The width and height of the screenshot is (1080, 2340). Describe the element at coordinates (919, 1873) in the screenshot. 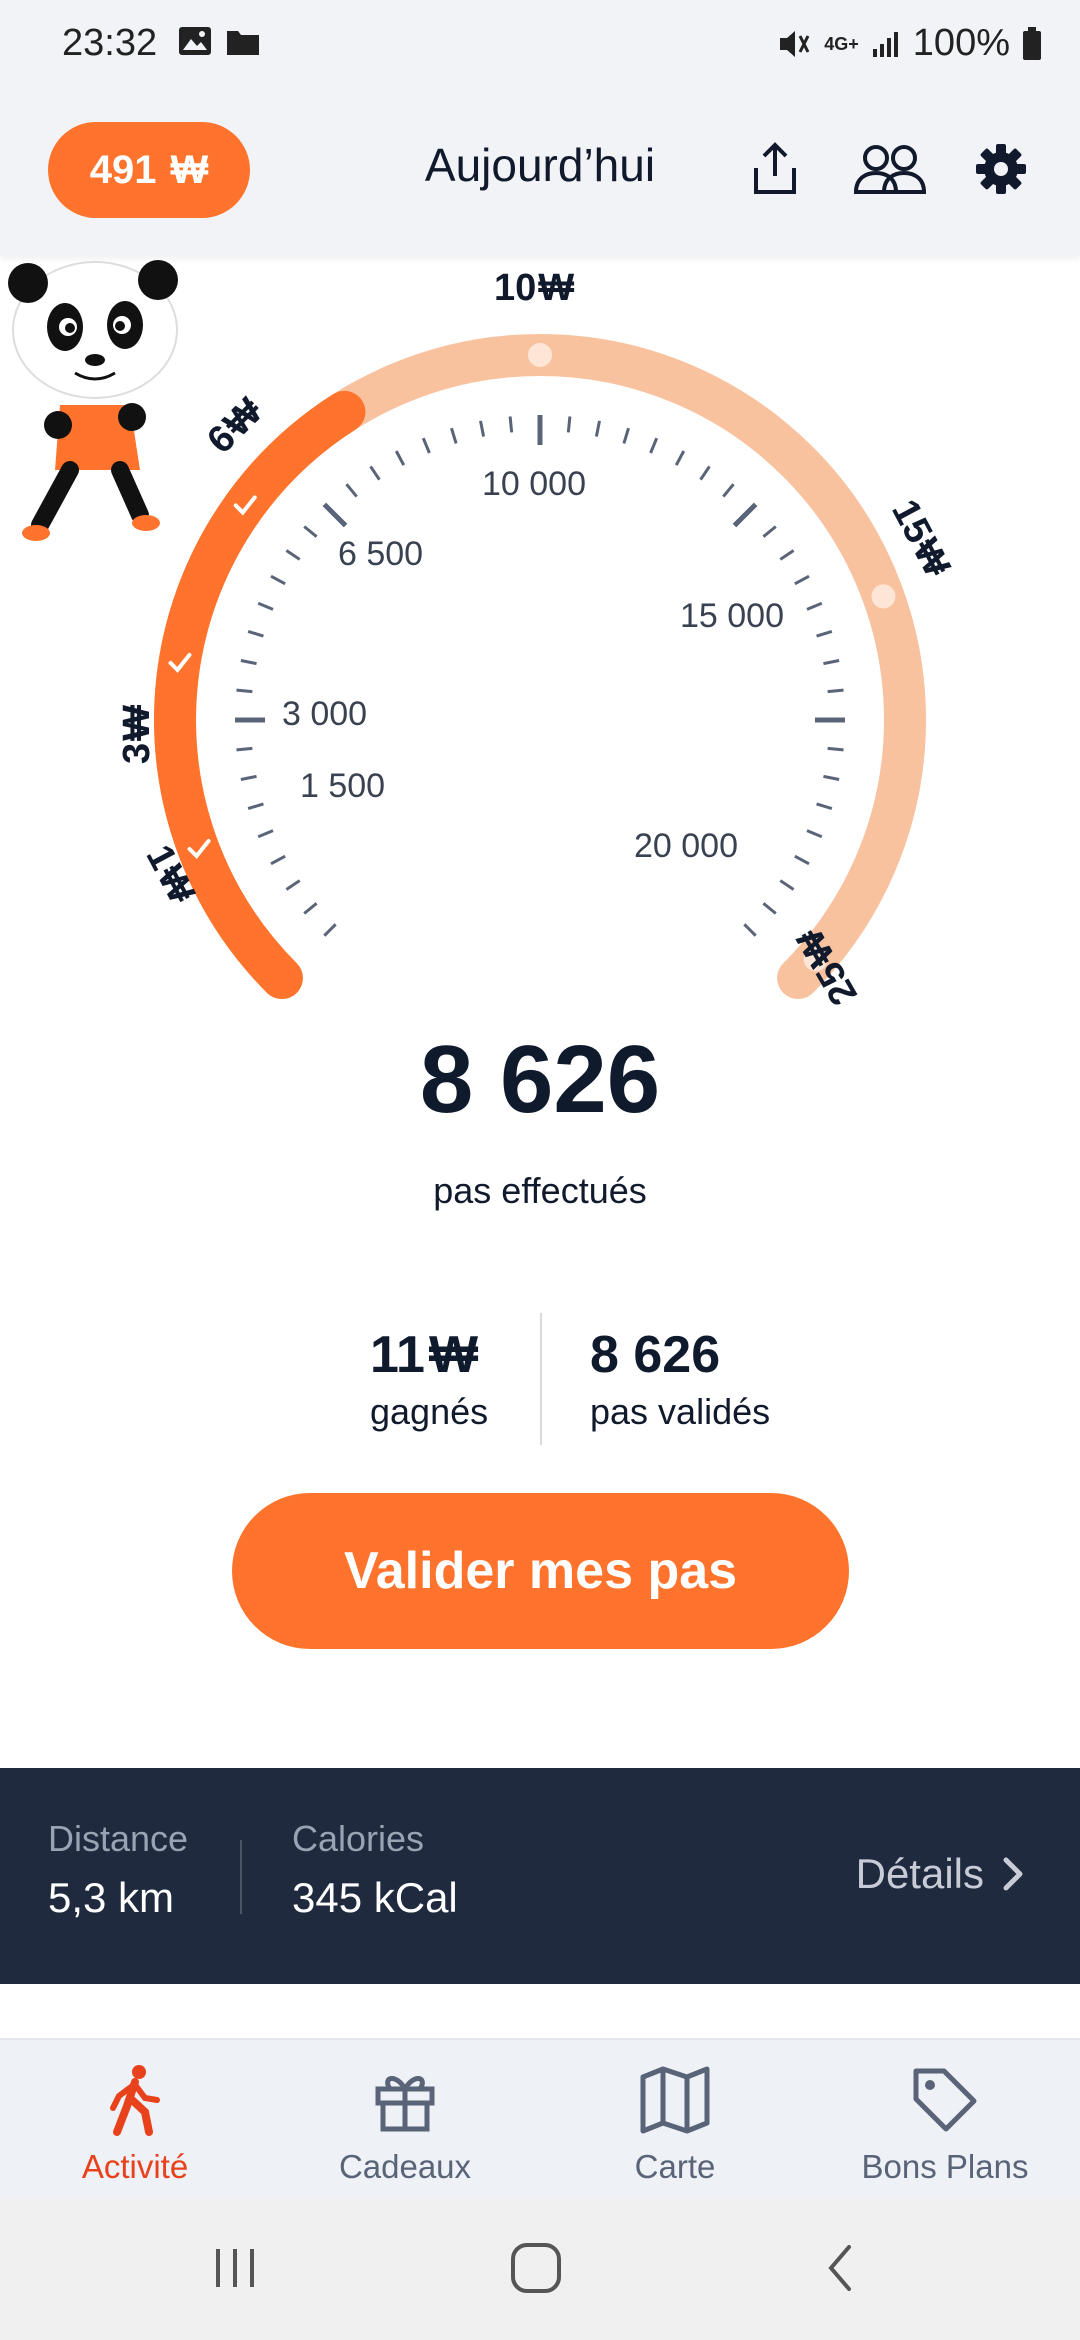

I see `details-label: Détails` at that location.